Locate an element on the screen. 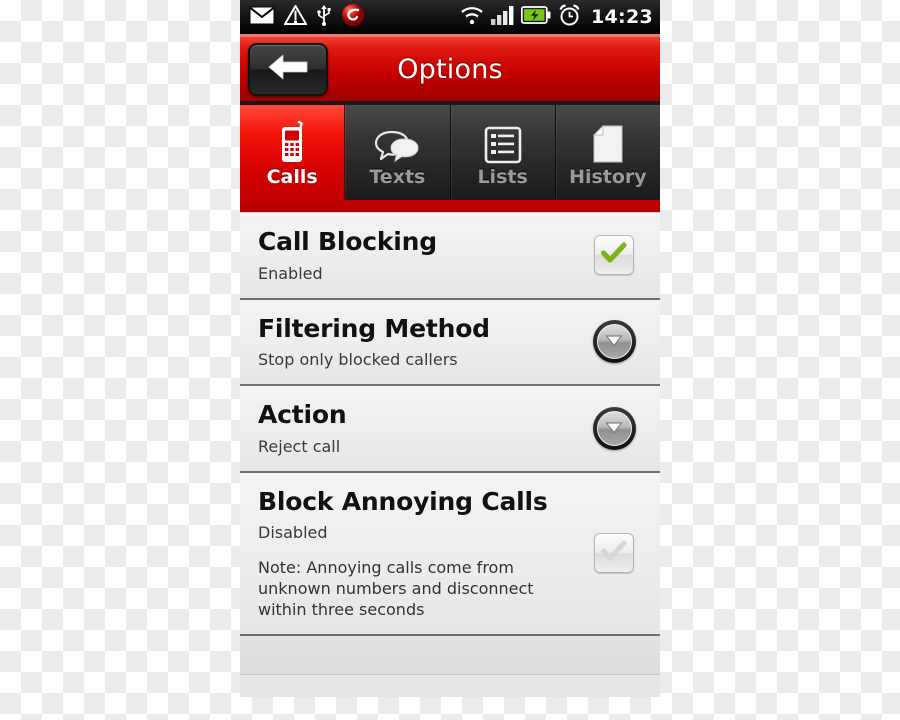 Image resolution: width=900 pixels, height=720 pixels. setting-text-block: Action Reject call is located at coordinates (422, 428).